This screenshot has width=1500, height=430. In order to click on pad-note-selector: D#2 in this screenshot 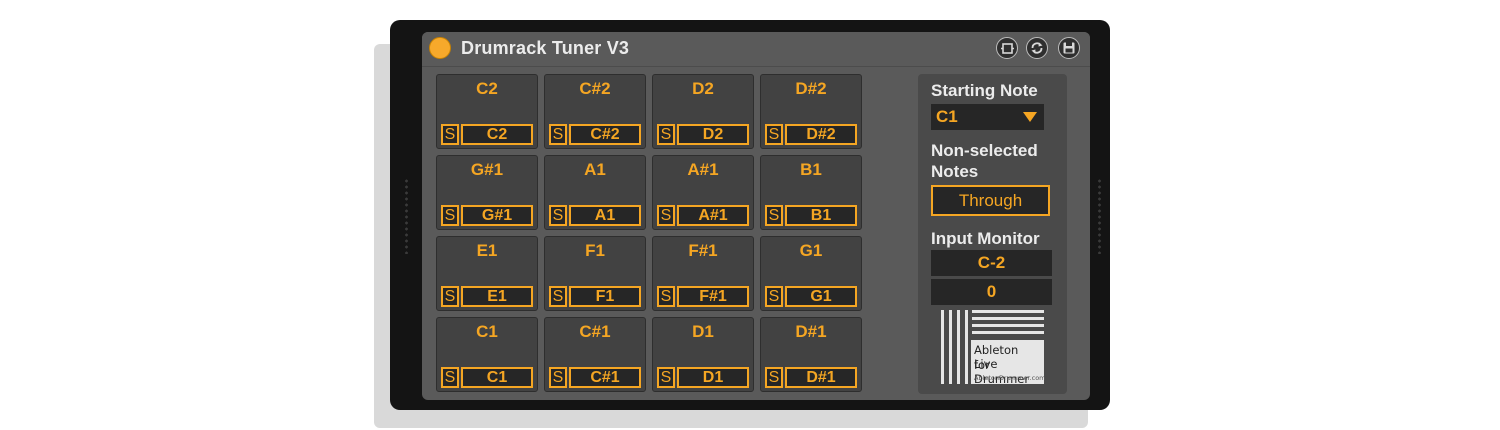, I will do `click(821, 134)`.